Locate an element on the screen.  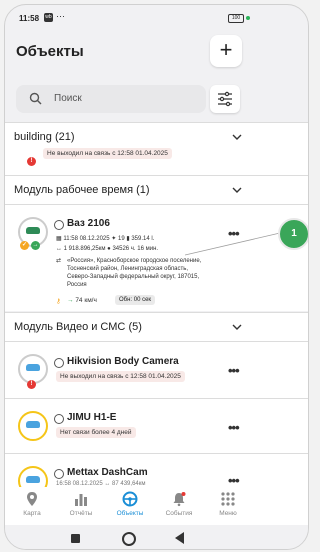
object-name: JIMU H1-E is located at coordinates (92, 417).